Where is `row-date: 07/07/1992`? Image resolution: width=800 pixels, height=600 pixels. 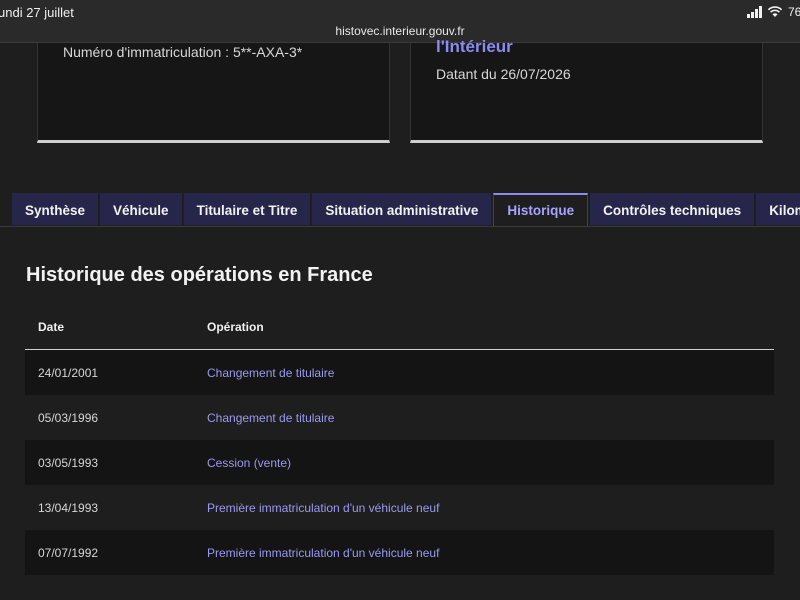
row-date: 07/07/1992 is located at coordinates (68, 552).